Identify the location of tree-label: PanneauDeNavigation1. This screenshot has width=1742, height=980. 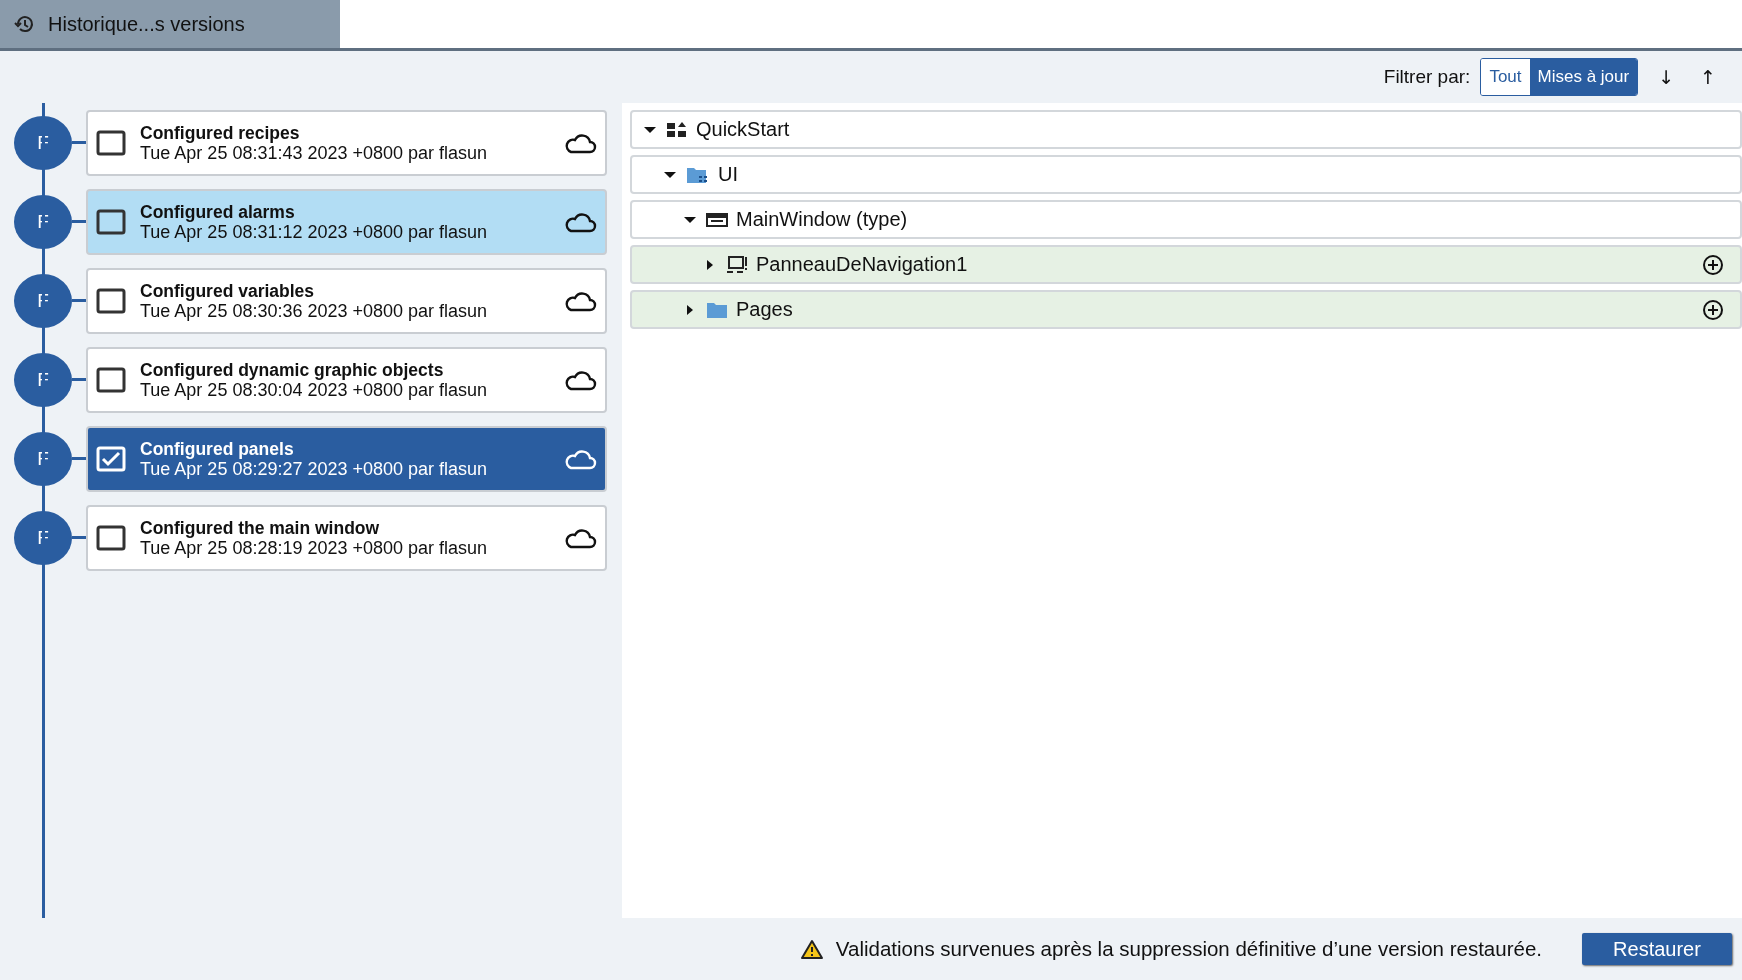
(862, 264).